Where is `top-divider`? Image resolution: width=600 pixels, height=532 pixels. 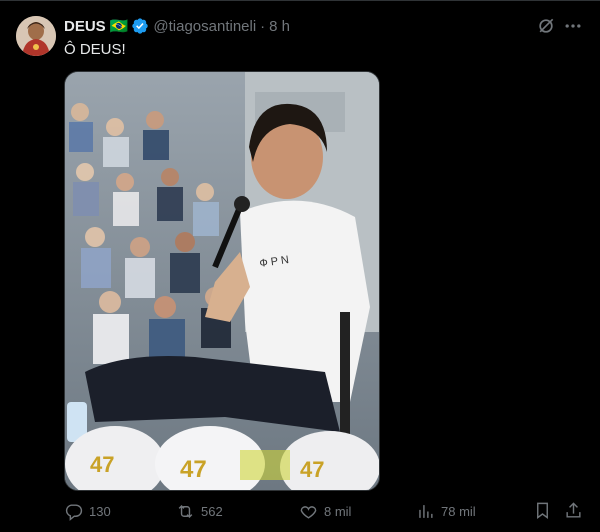 top-divider is located at coordinates (300, 0).